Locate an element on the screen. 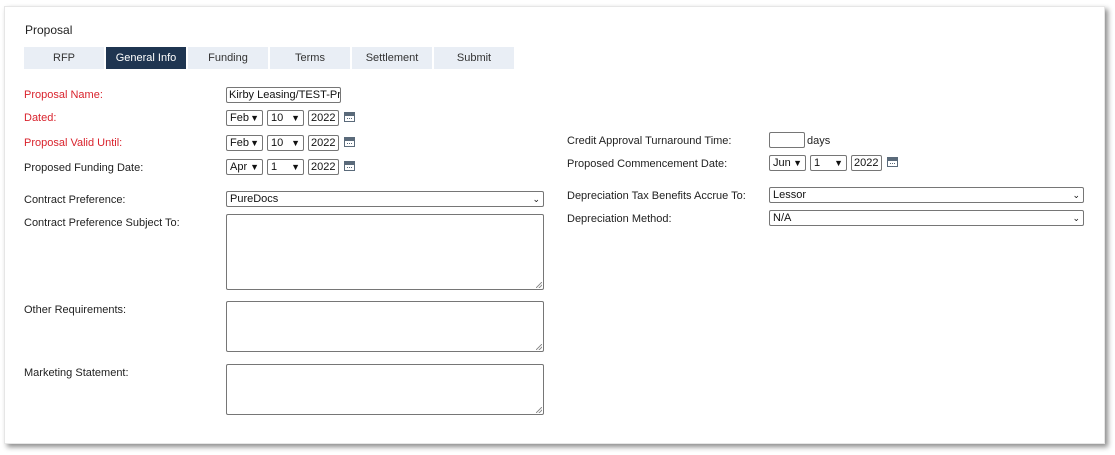 The width and height of the screenshot is (1115, 455). commencement-month-value: Jun is located at coordinates (782, 163).